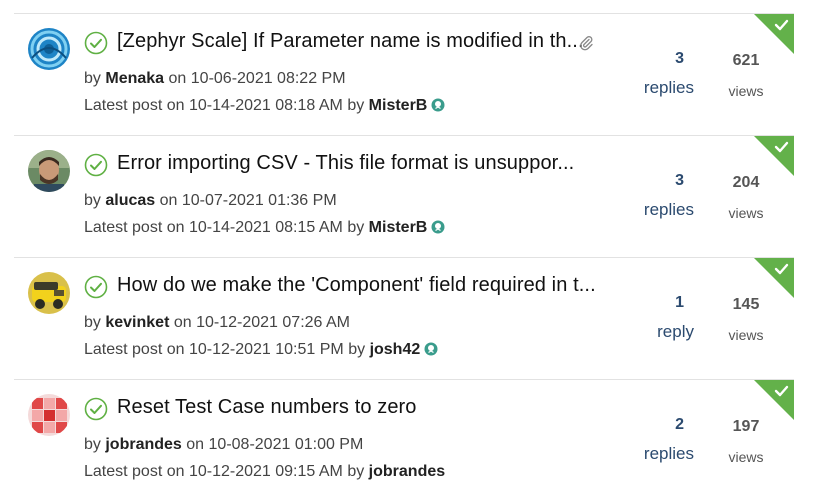 This screenshot has height=495, width=814. I want to click on author-link: jobrandes, so click(143, 444).